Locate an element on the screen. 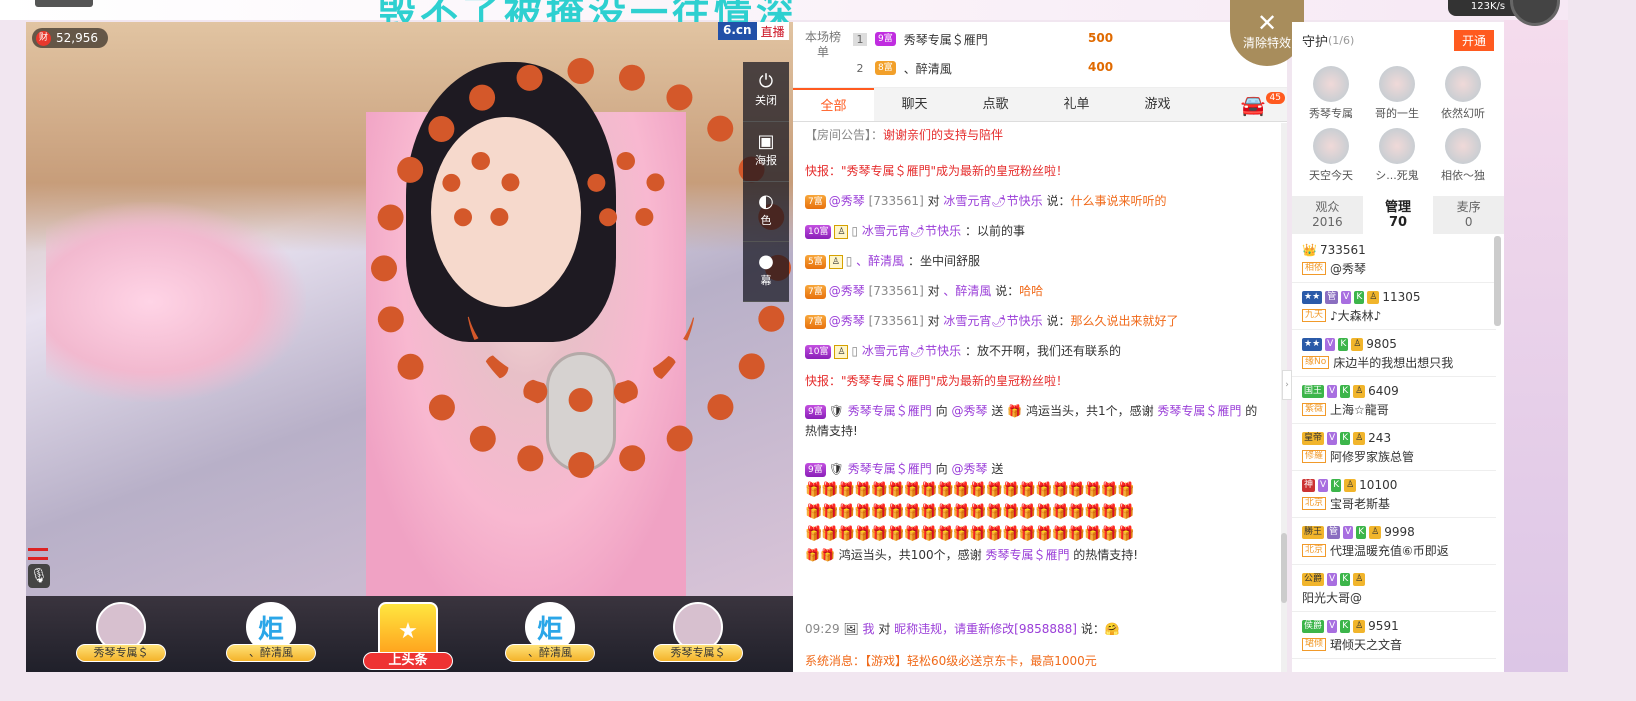  tab-all: 全部 is located at coordinates (833, 104).